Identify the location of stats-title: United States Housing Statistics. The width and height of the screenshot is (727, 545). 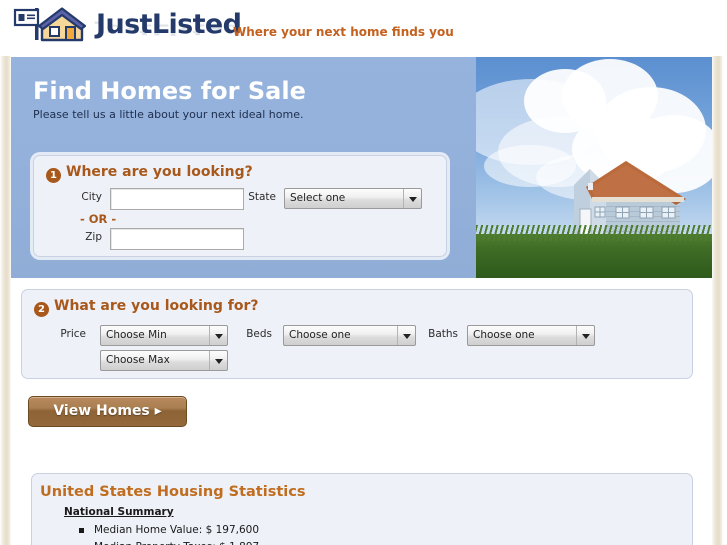
(173, 492).